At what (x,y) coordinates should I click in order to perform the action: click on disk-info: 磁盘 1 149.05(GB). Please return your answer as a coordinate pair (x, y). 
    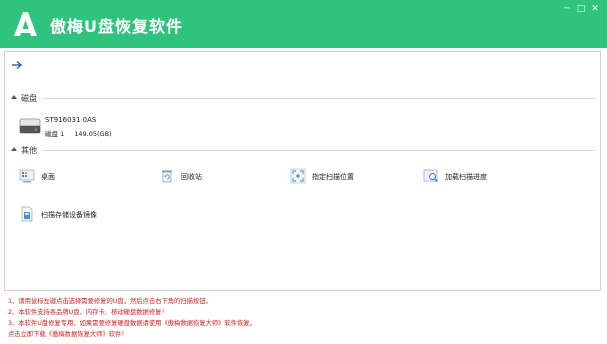
    Looking at the image, I should click on (78, 133).